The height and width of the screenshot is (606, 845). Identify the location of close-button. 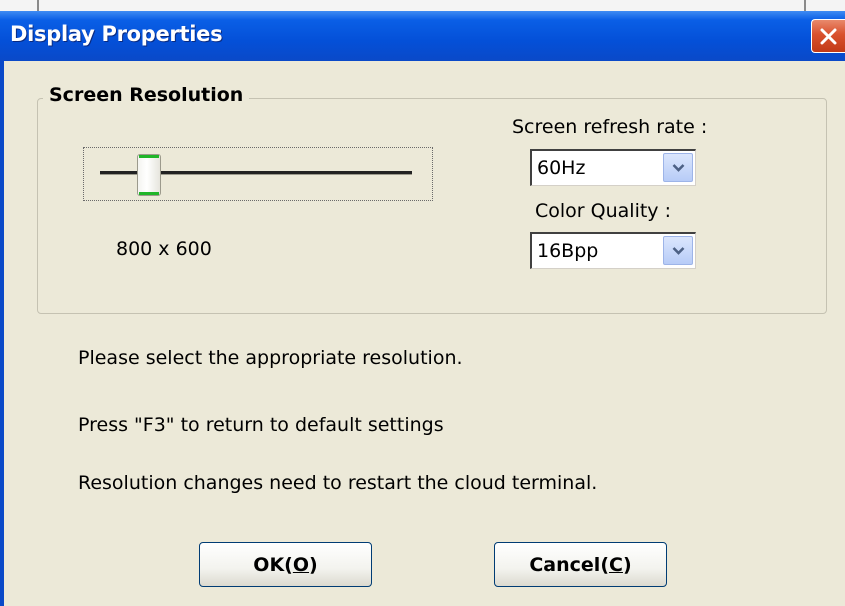
(828, 36).